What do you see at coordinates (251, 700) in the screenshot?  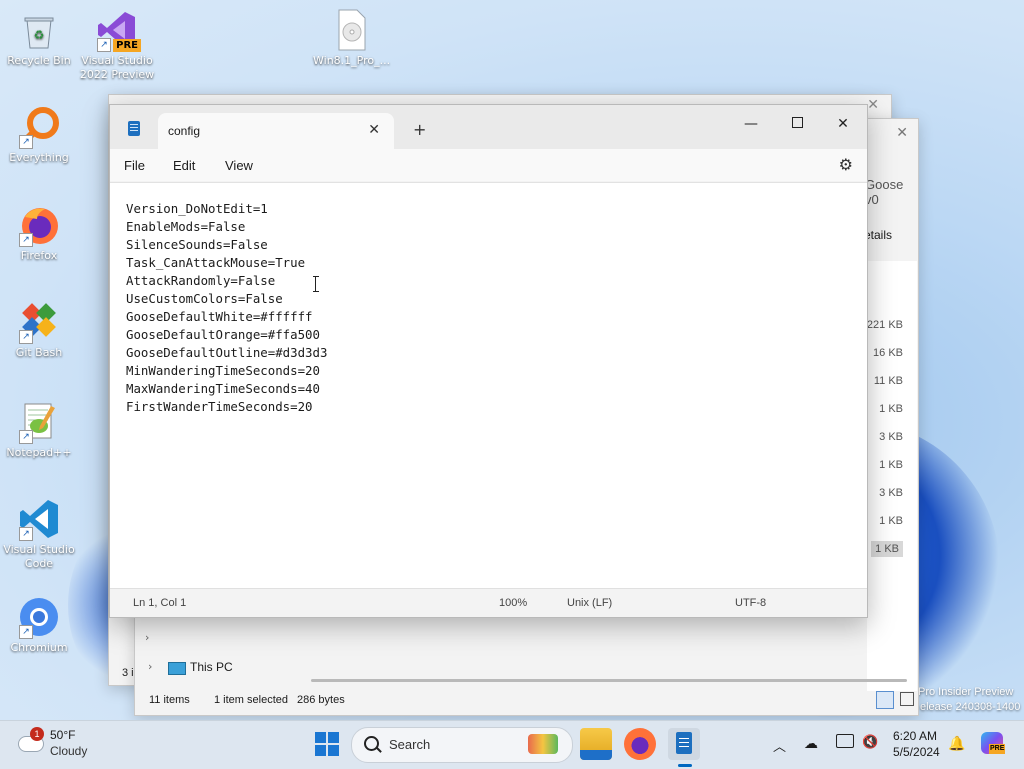 I see `status-selected: 1 item selected` at bounding box center [251, 700].